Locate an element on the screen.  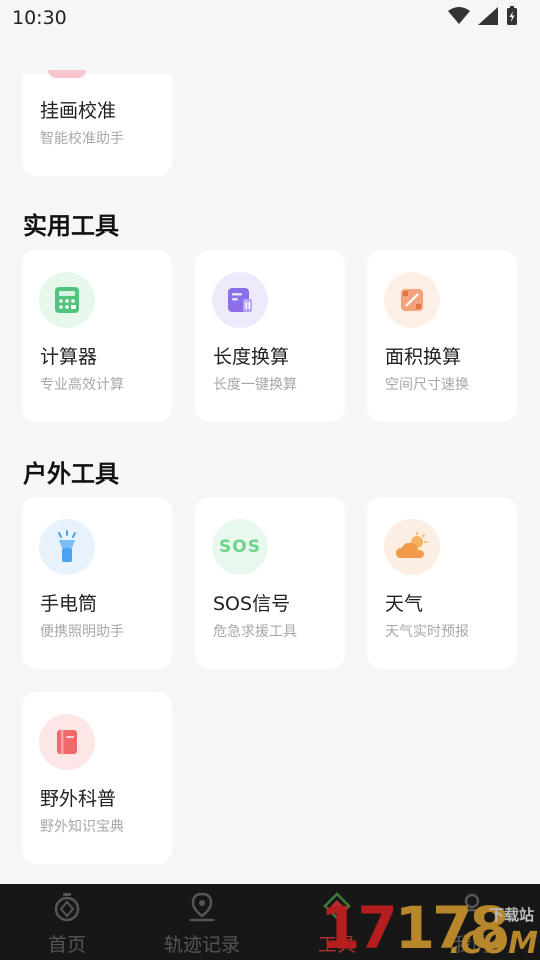
tool-card-title: 挂画校准 is located at coordinates (78, 111).